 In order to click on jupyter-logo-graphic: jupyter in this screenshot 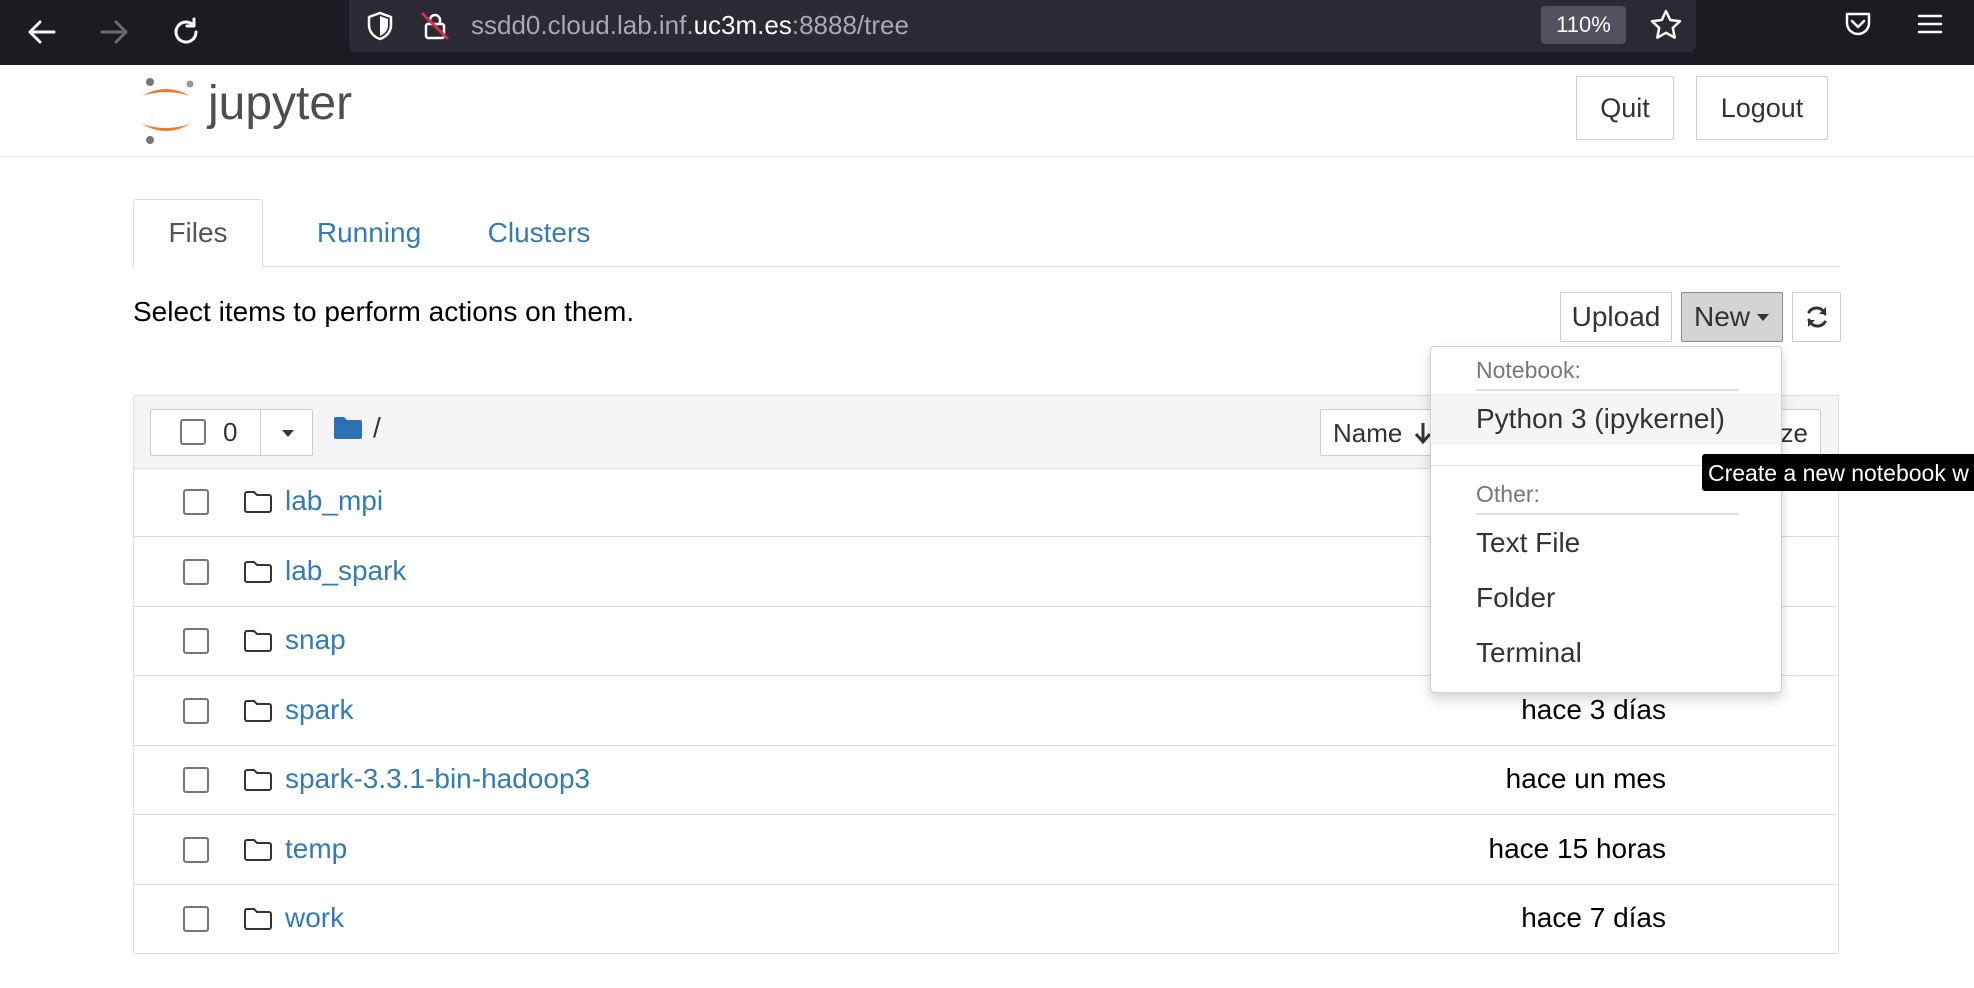, I will do `click(247, 110)`.